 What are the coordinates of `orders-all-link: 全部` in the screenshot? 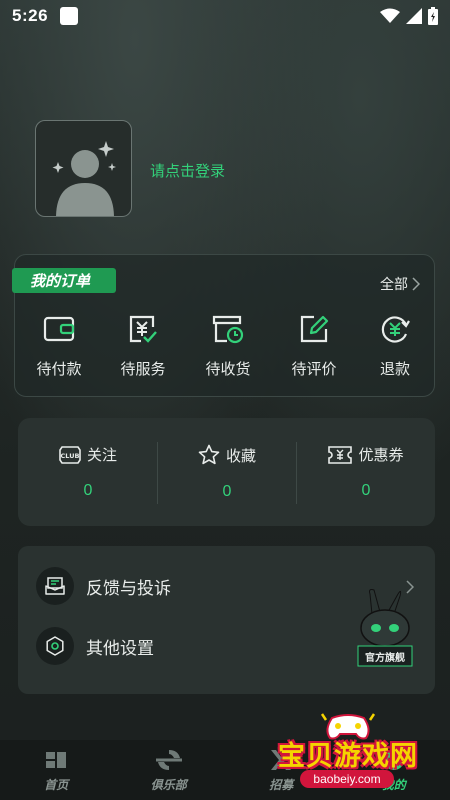 It's located at (400, 284).